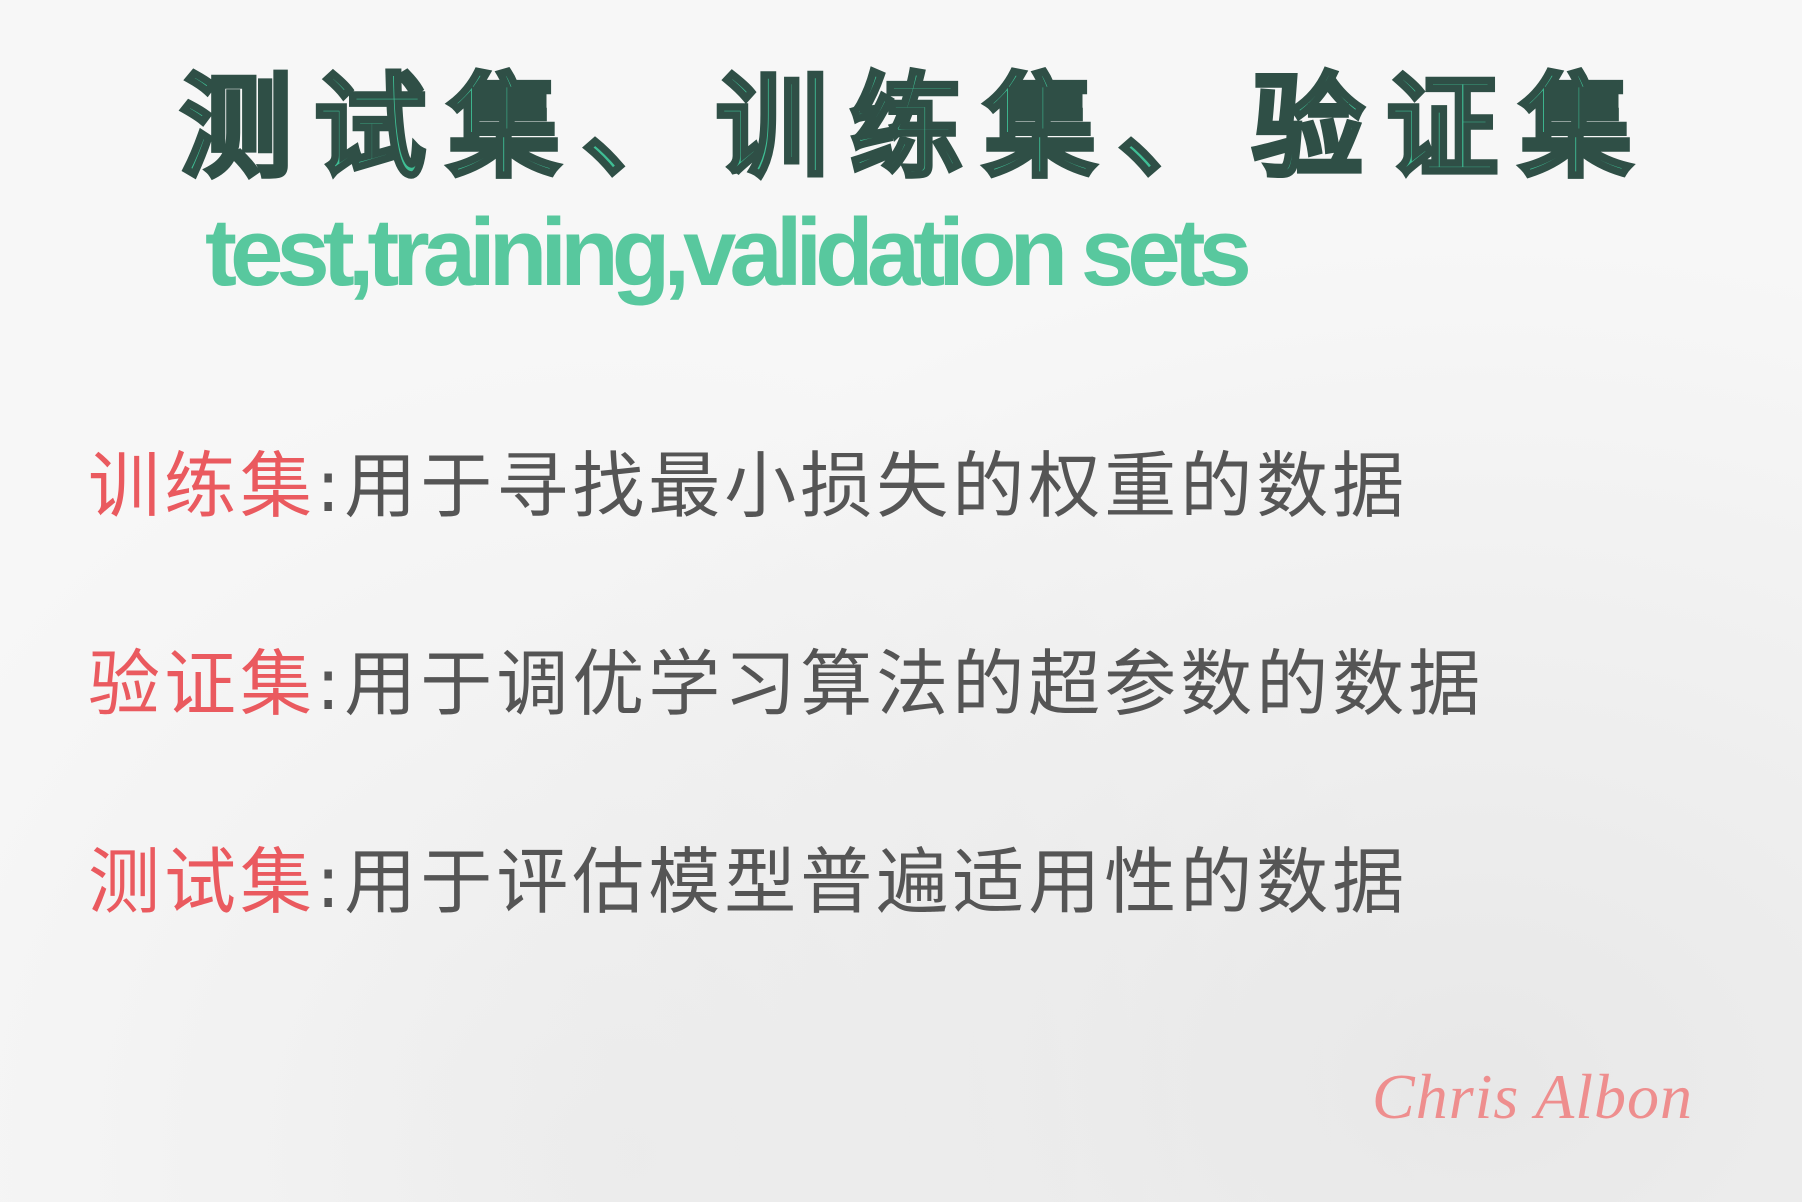 This screenshot has height=1202, width=1802. I want to click on description-test-set: 用于评估模型普遍适用性的数据, so click(876, 882).